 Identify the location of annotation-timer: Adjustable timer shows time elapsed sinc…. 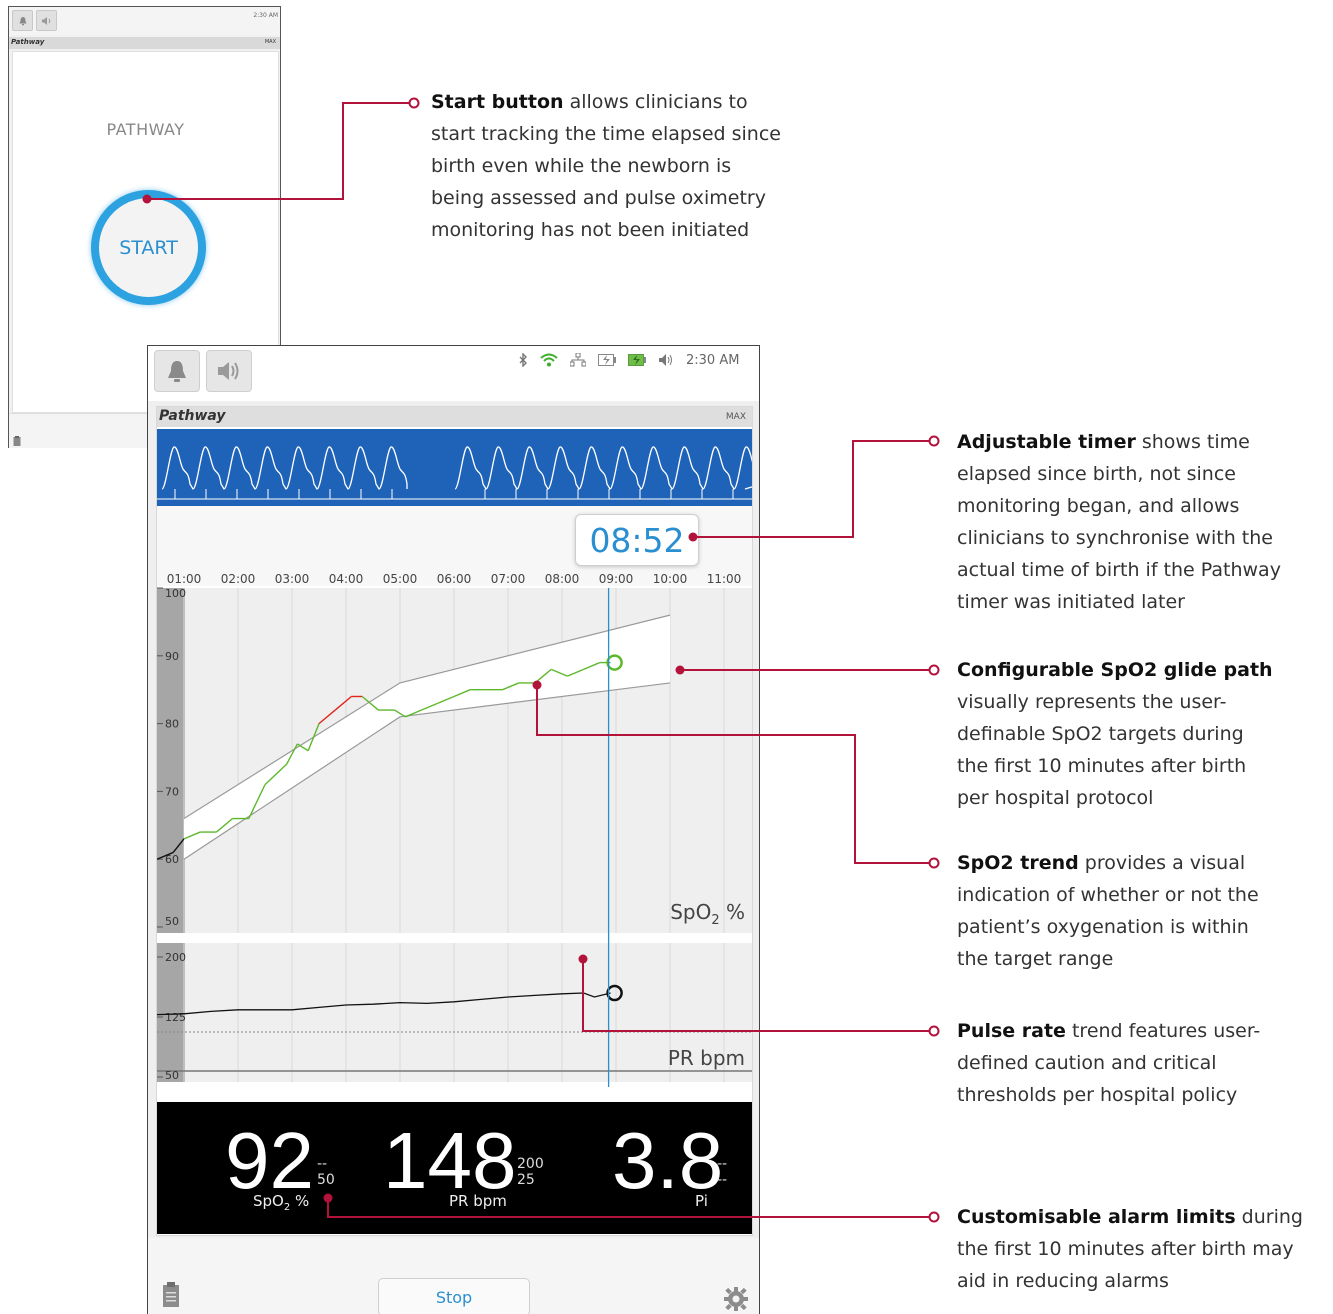
(1119, 522).